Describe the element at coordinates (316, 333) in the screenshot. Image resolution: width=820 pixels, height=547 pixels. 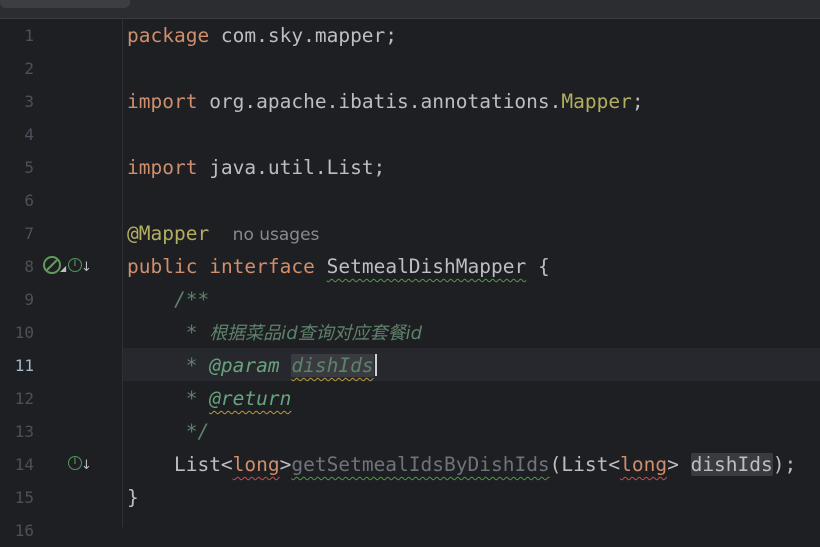
I see `javadoc-text: 根据菜品id查询对应套餐id` at that location.